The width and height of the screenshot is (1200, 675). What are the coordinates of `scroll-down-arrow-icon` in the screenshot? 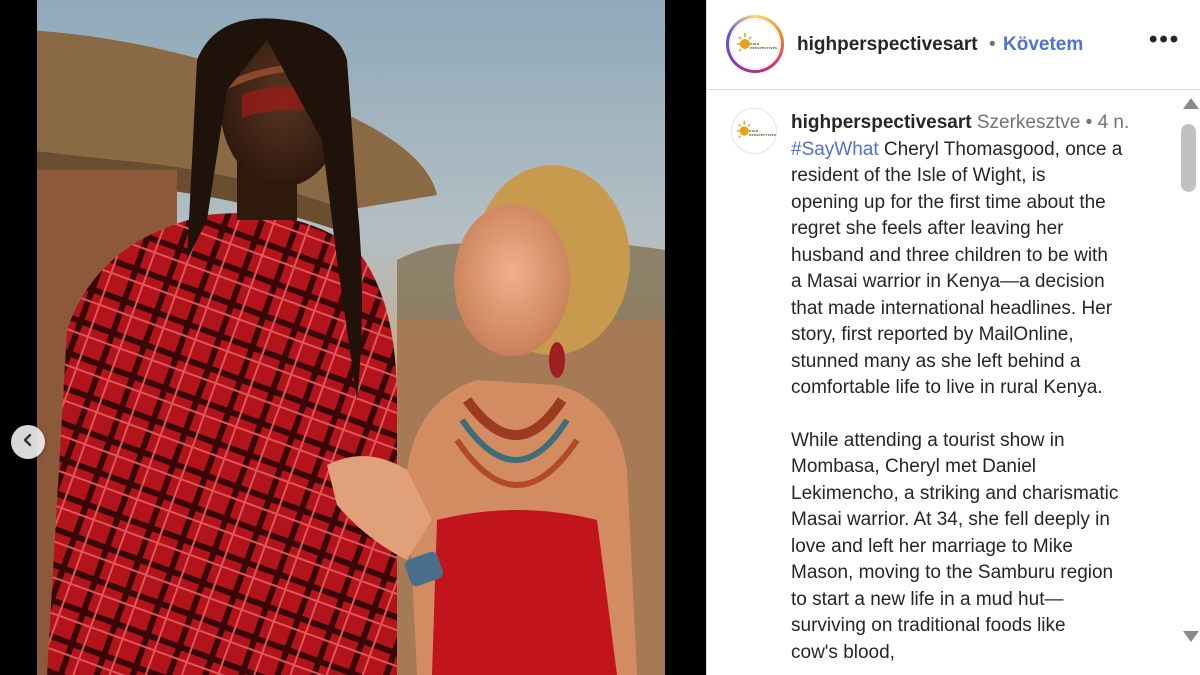 It's located at (1191, 636).